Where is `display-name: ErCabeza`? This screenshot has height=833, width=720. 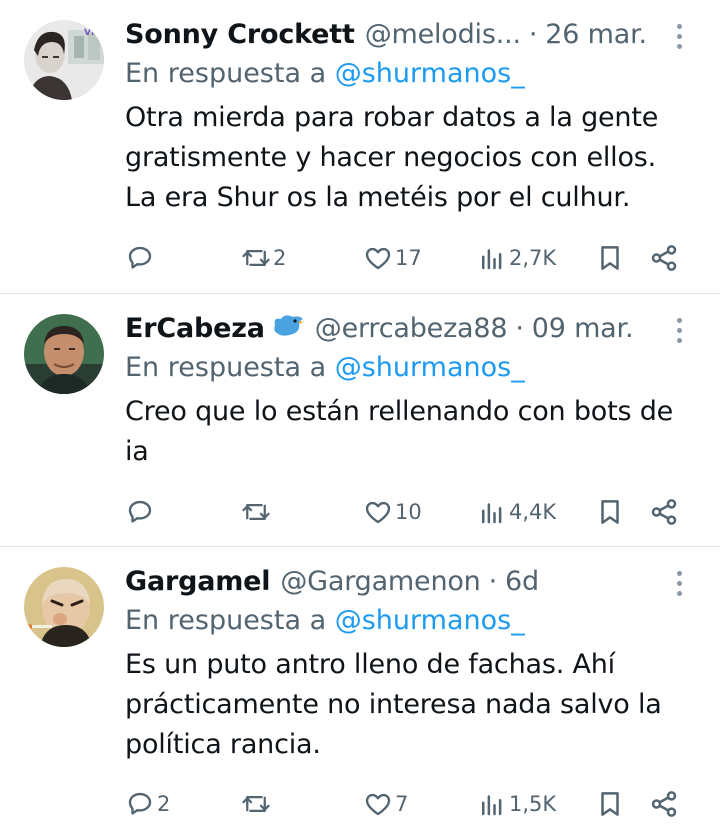 display-name: ErCabeza is located at coordinates (195, 328).